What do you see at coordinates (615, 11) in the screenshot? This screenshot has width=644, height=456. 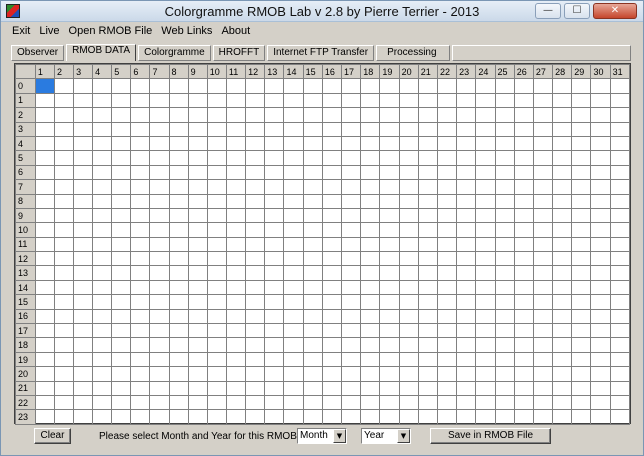 I see `close-icon: ✕` at bounding box center [615, 11].